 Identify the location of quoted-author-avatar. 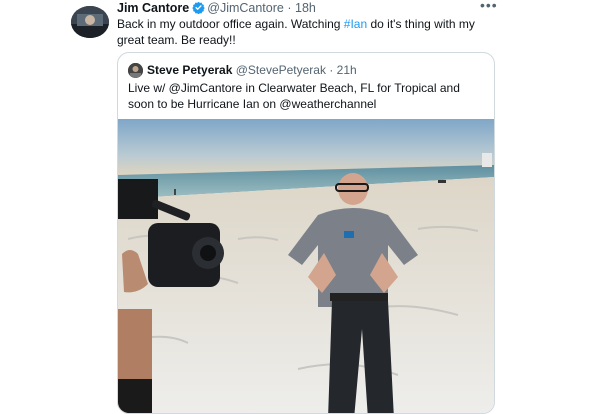
(135, 70).